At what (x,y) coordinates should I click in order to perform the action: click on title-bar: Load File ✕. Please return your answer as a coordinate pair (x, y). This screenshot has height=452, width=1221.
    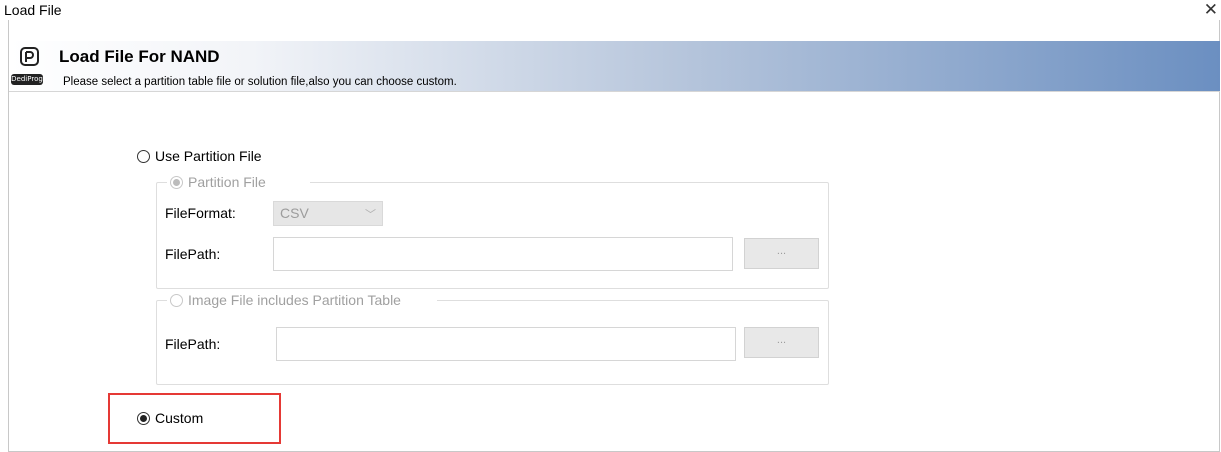
    Looking at the image, I should click on (610, 10).